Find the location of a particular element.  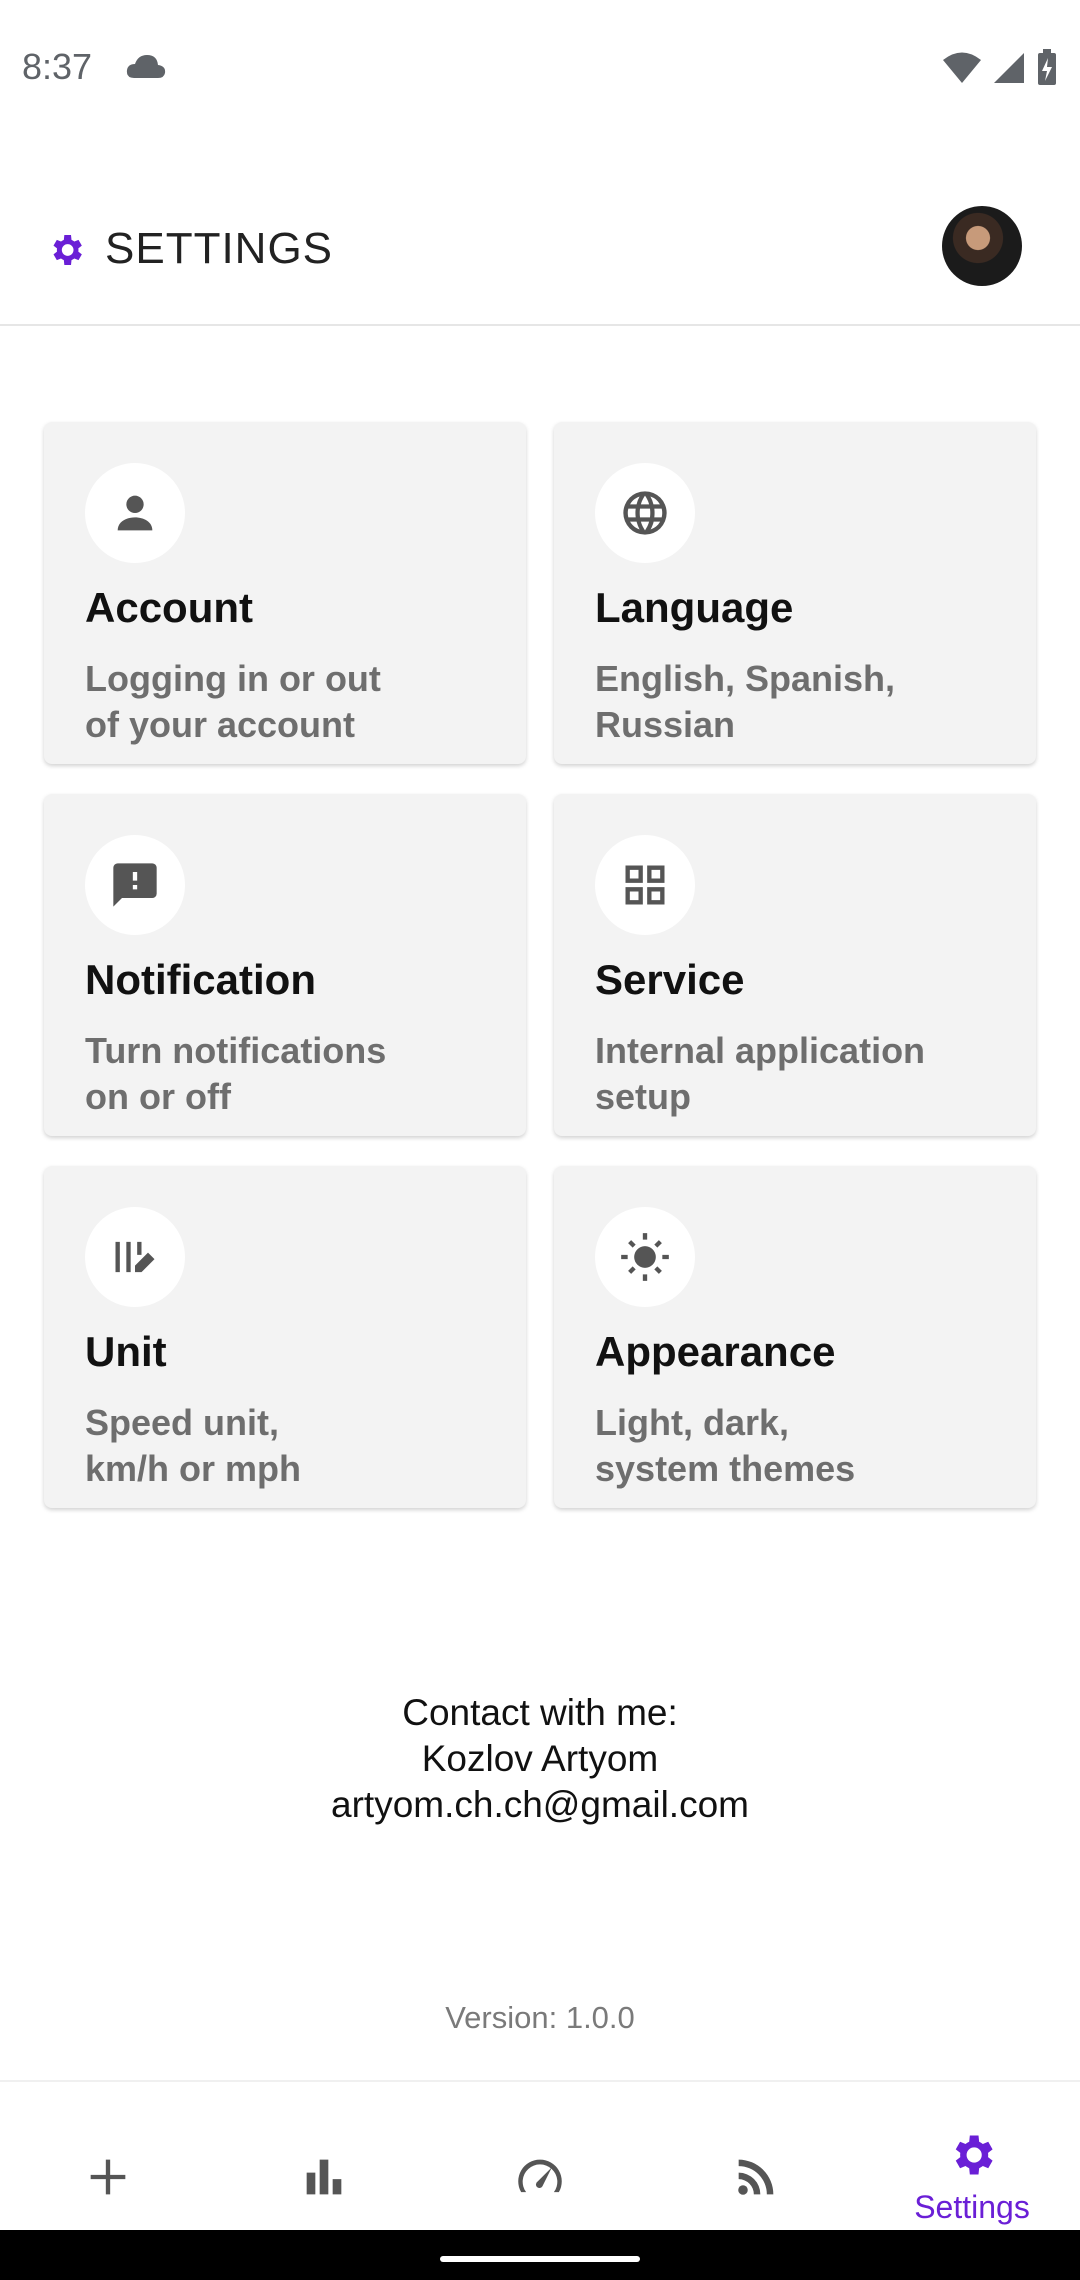

card-title: Notification is located at coordinates (200, 979).